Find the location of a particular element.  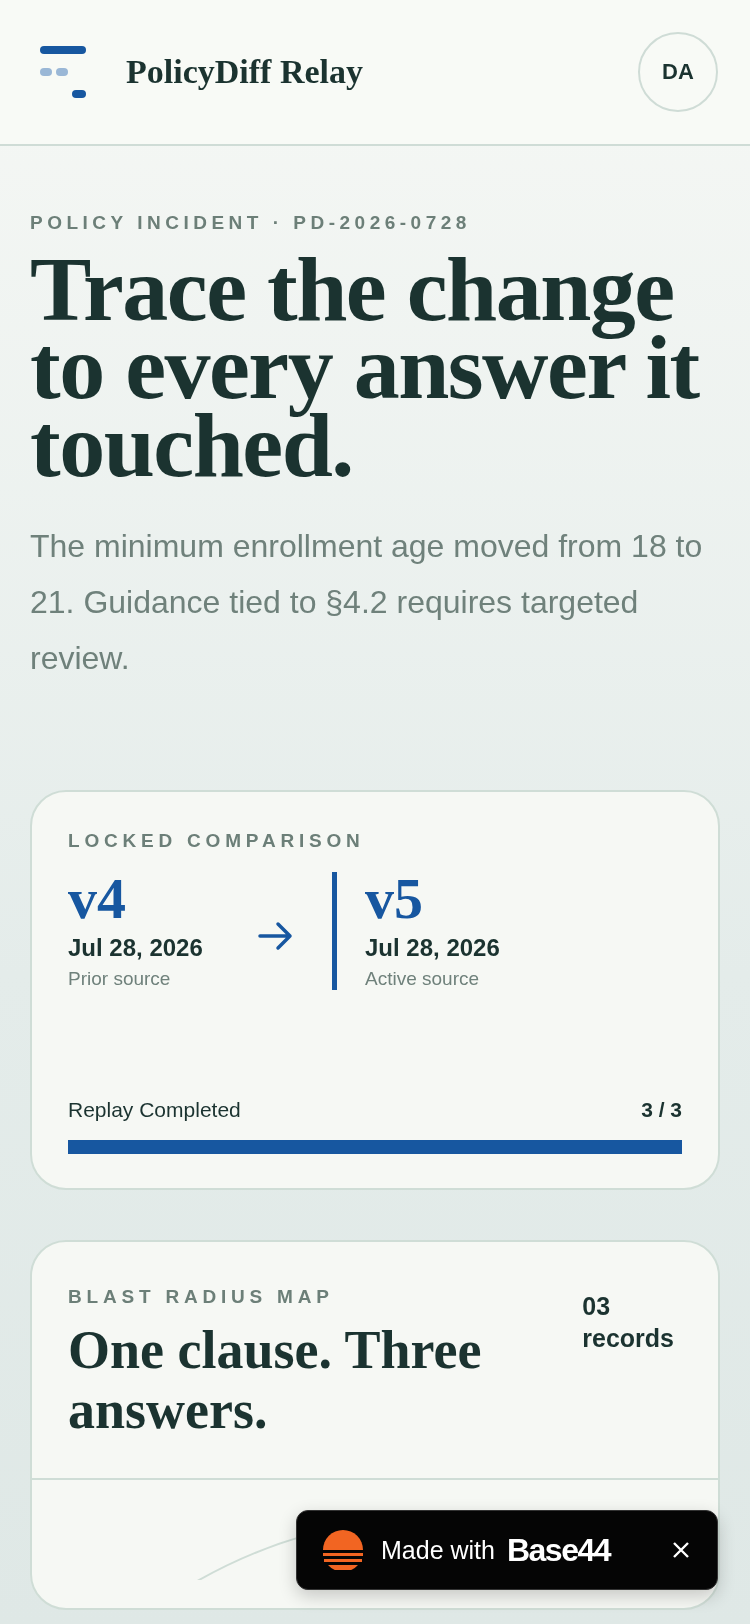

card-title: One clause. Three answers. is located at coordinates (275, 1380).